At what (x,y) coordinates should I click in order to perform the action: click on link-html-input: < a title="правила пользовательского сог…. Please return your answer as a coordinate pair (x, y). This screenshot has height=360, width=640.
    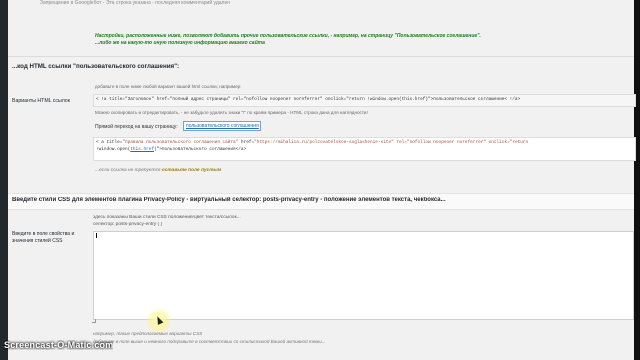
    Looking at the image, I should click on (364, 149).